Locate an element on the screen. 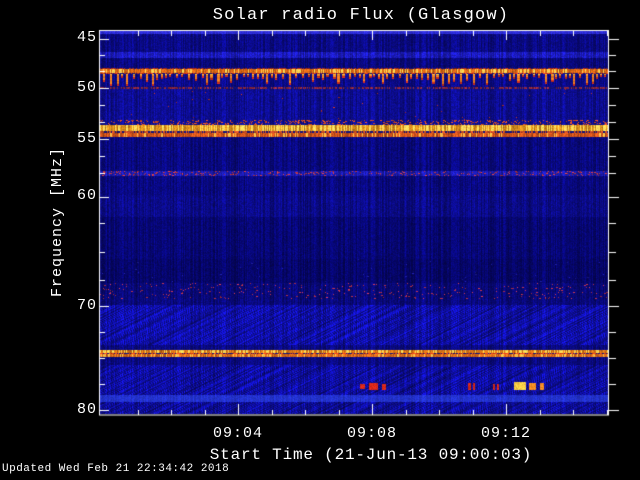 The width and height of the screenshot is (640, 480). updated-timestamp: Updated Wed Feb 21 22:34:42 2018 is located at coordinates (116, 469).